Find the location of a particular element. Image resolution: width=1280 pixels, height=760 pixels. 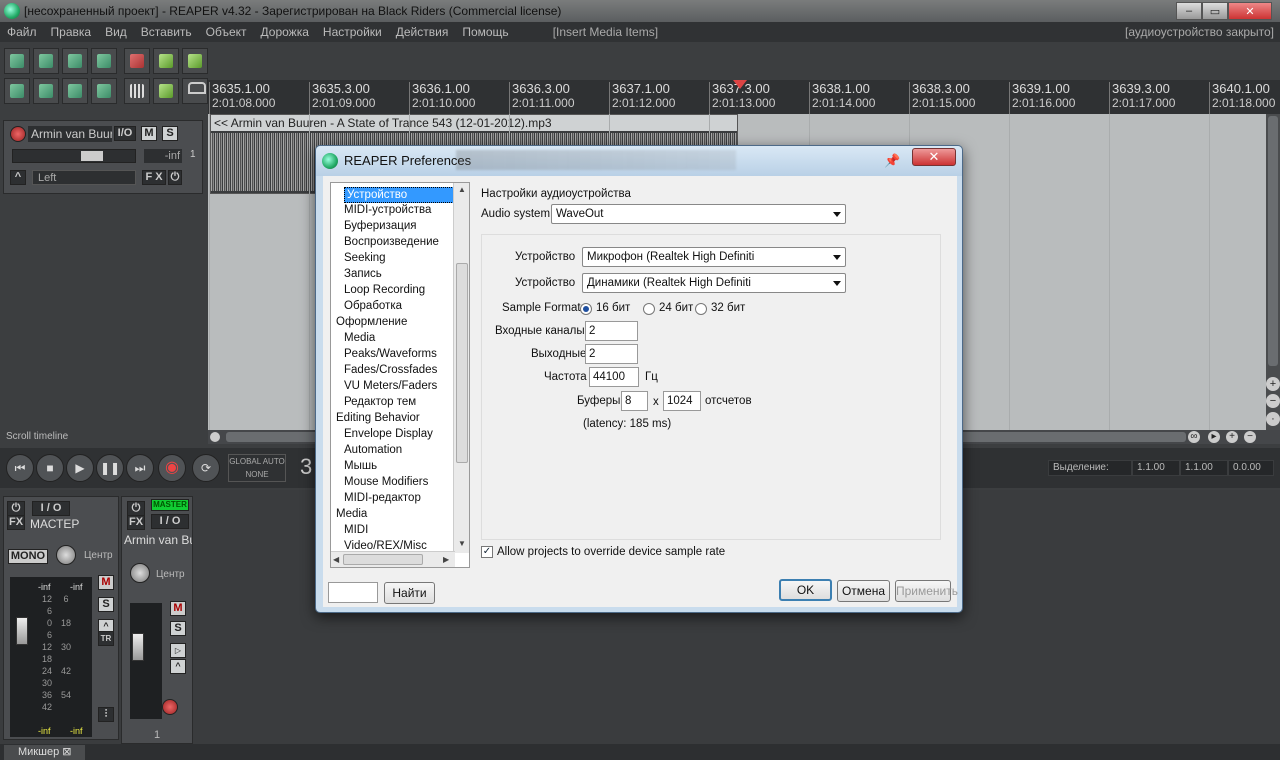

tree-item: Оформление is located at coordinates (371, 322).